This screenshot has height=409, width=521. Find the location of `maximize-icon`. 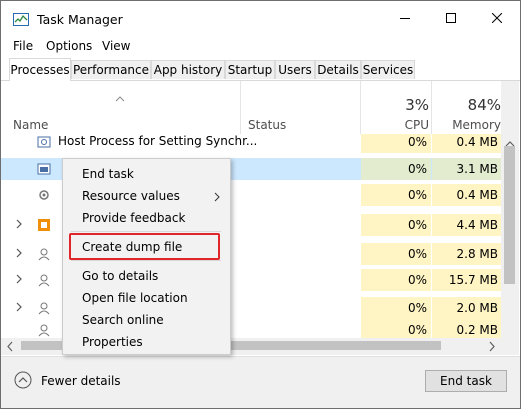

maximize-icon is located at coordinates (451, 18).